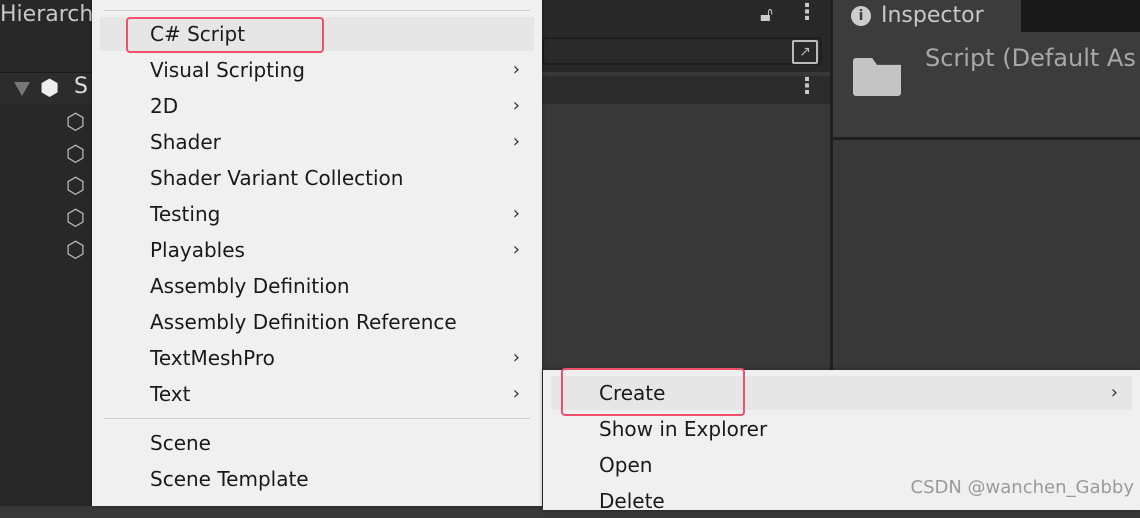 The width and height of the screenshot is (1140, 518). I want to click on scene-label: S, so click(81, 86).